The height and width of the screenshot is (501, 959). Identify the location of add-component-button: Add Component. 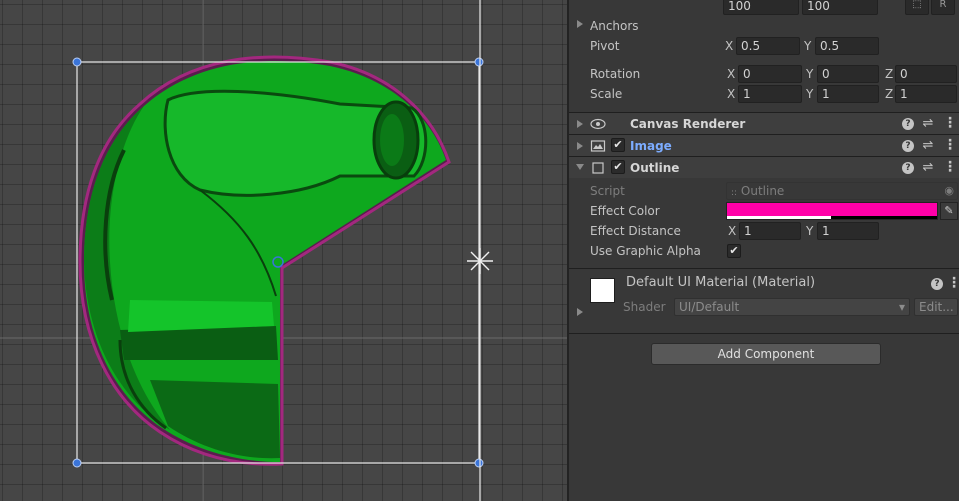
(766, 354).